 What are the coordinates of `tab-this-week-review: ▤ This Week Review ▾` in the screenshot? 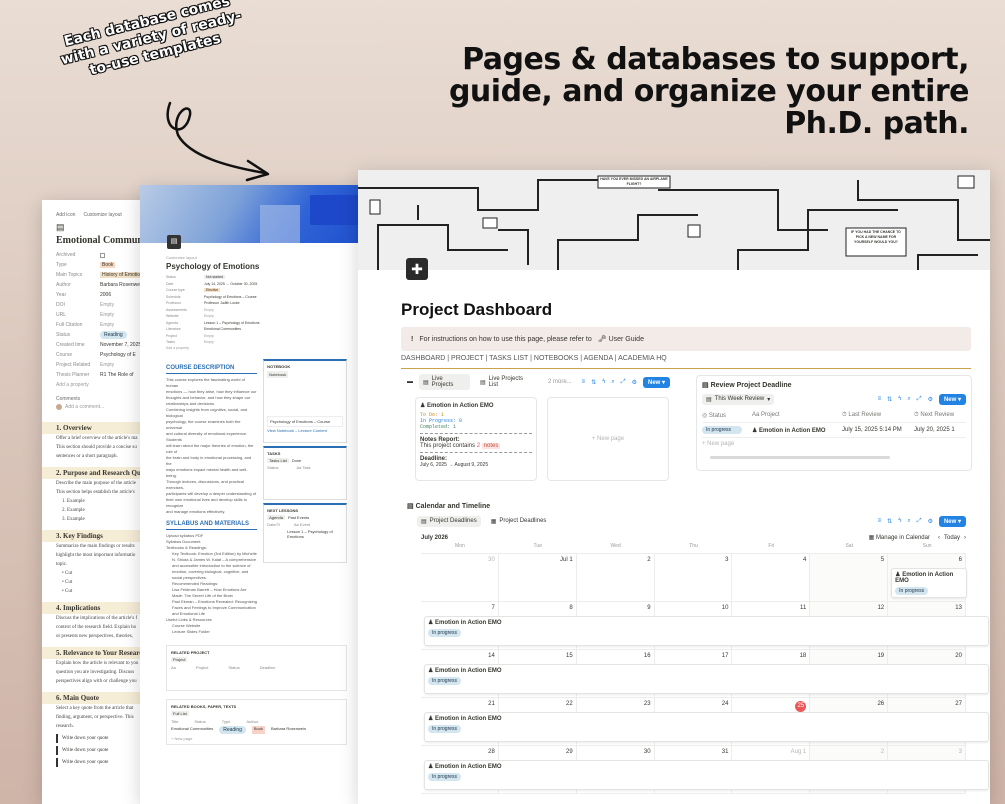 It's located at (738, 399).